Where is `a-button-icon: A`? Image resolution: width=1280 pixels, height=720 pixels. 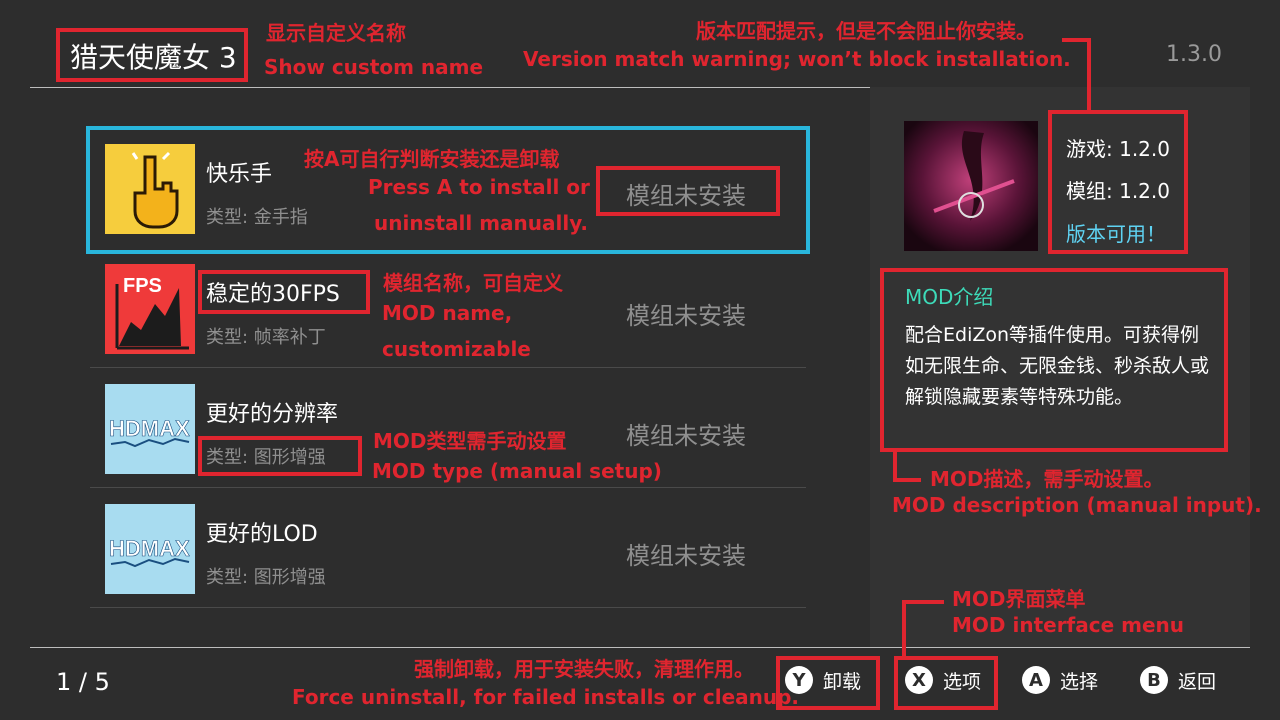 a-button-icon: A is located at coordinates (1036, 680).